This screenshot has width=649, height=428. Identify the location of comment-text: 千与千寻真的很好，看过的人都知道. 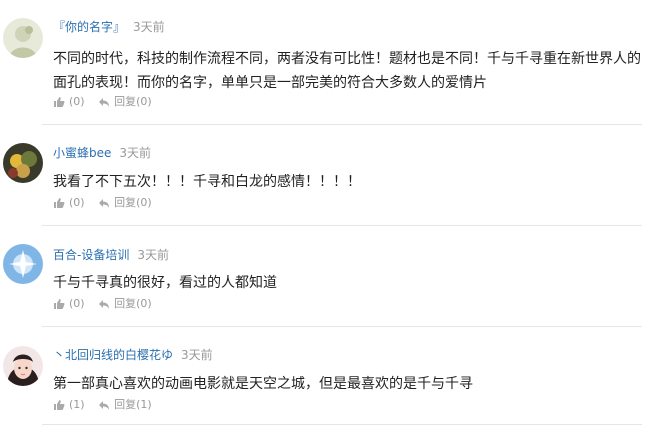
(165, 283).